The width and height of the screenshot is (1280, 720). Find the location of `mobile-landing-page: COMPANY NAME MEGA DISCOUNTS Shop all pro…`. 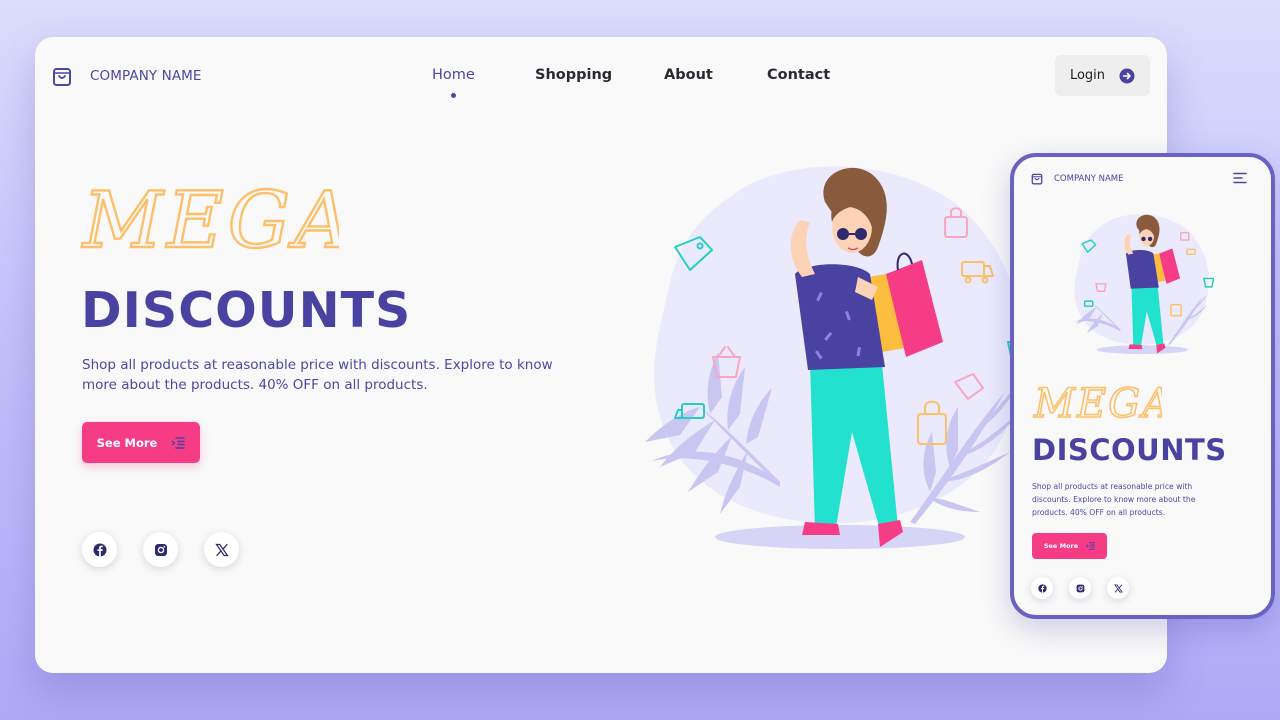

mobile-landing-page: COMPANY NAME MEGA DISCOUNTS Shop all pro… is located at coordinates (1142, 386).